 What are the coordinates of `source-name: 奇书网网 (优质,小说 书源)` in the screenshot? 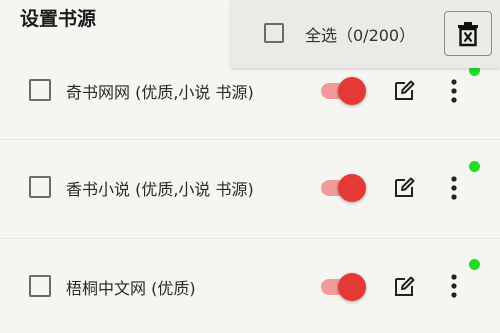 It's located at (160, 92).